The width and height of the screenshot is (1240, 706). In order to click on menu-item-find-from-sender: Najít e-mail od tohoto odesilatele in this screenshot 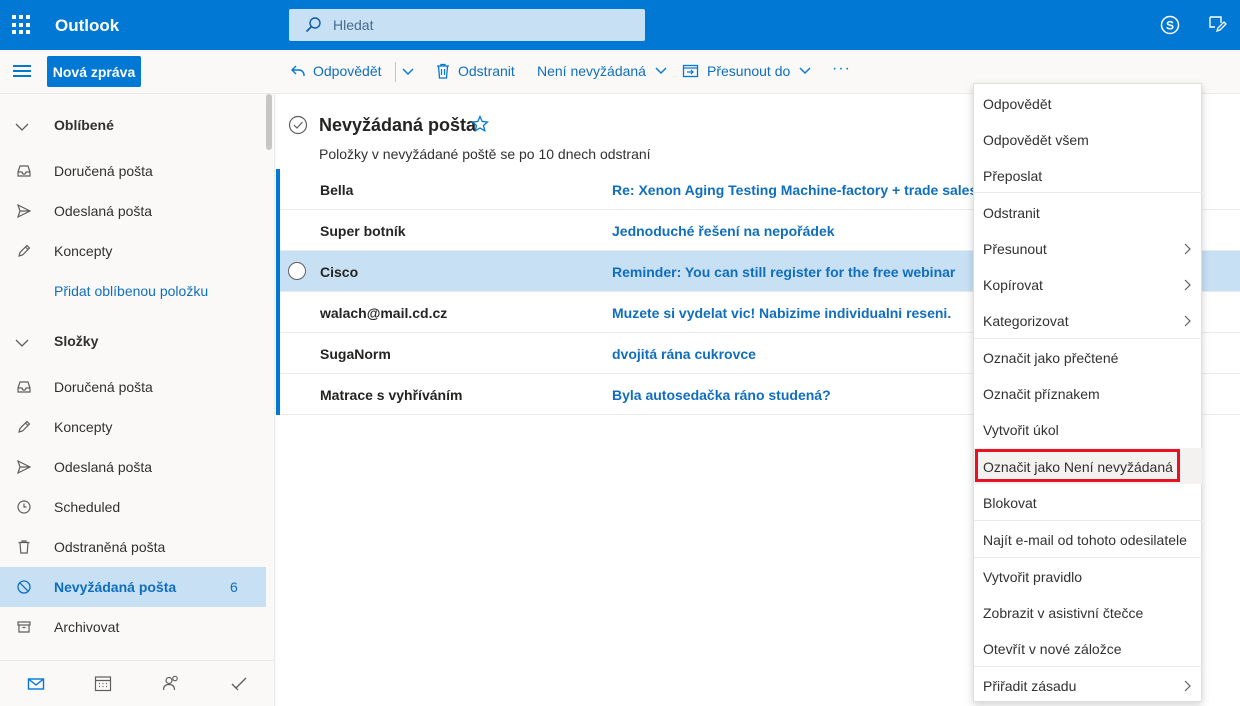, I will do `click(1088, 539)`.